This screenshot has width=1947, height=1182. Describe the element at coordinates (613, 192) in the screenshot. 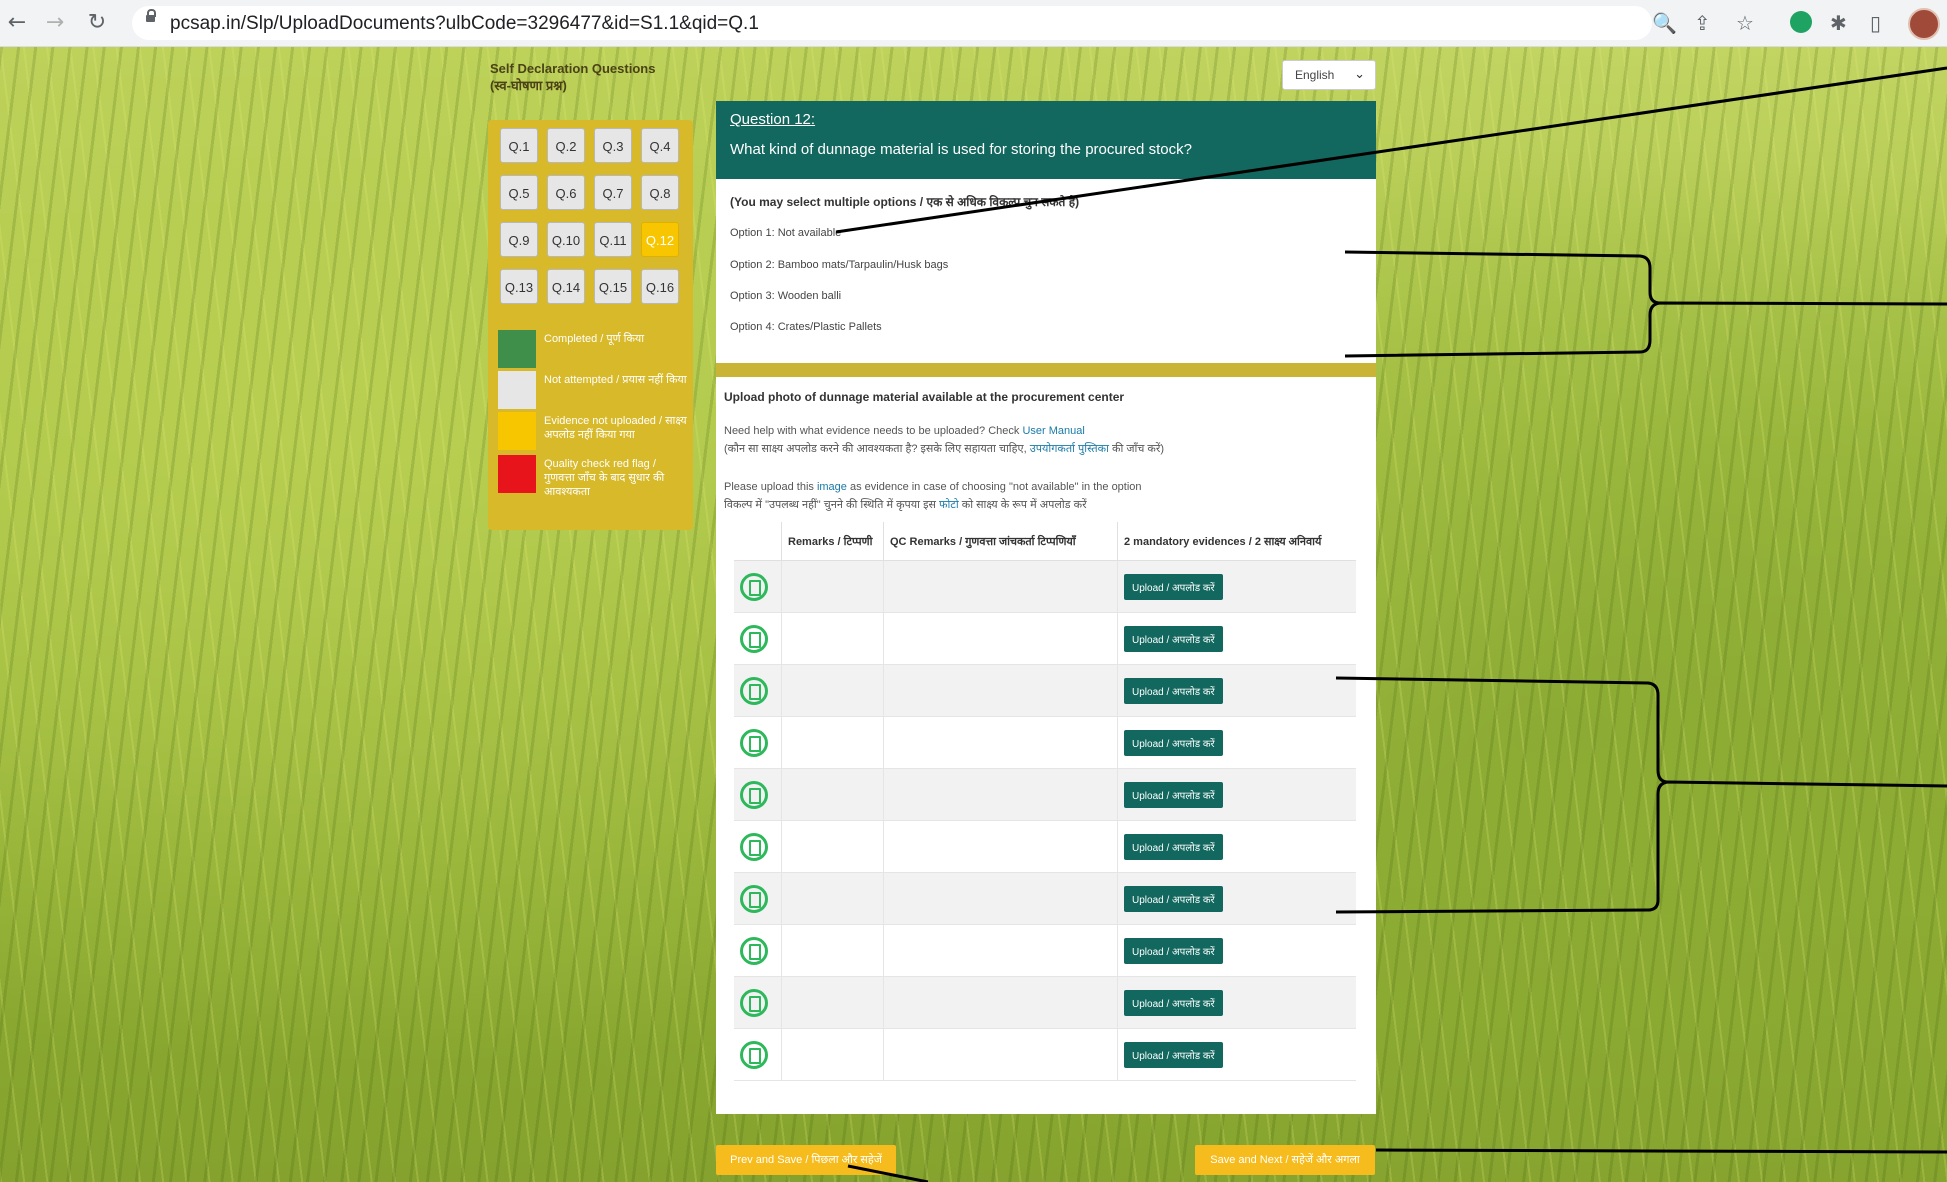

I see `question-nav-q7: Q.7` at that location.